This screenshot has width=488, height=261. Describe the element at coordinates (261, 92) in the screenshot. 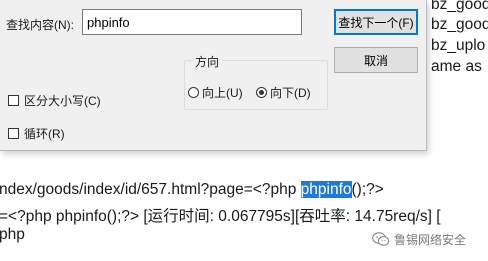

I see `radio-circle-selected-icon` at that location.